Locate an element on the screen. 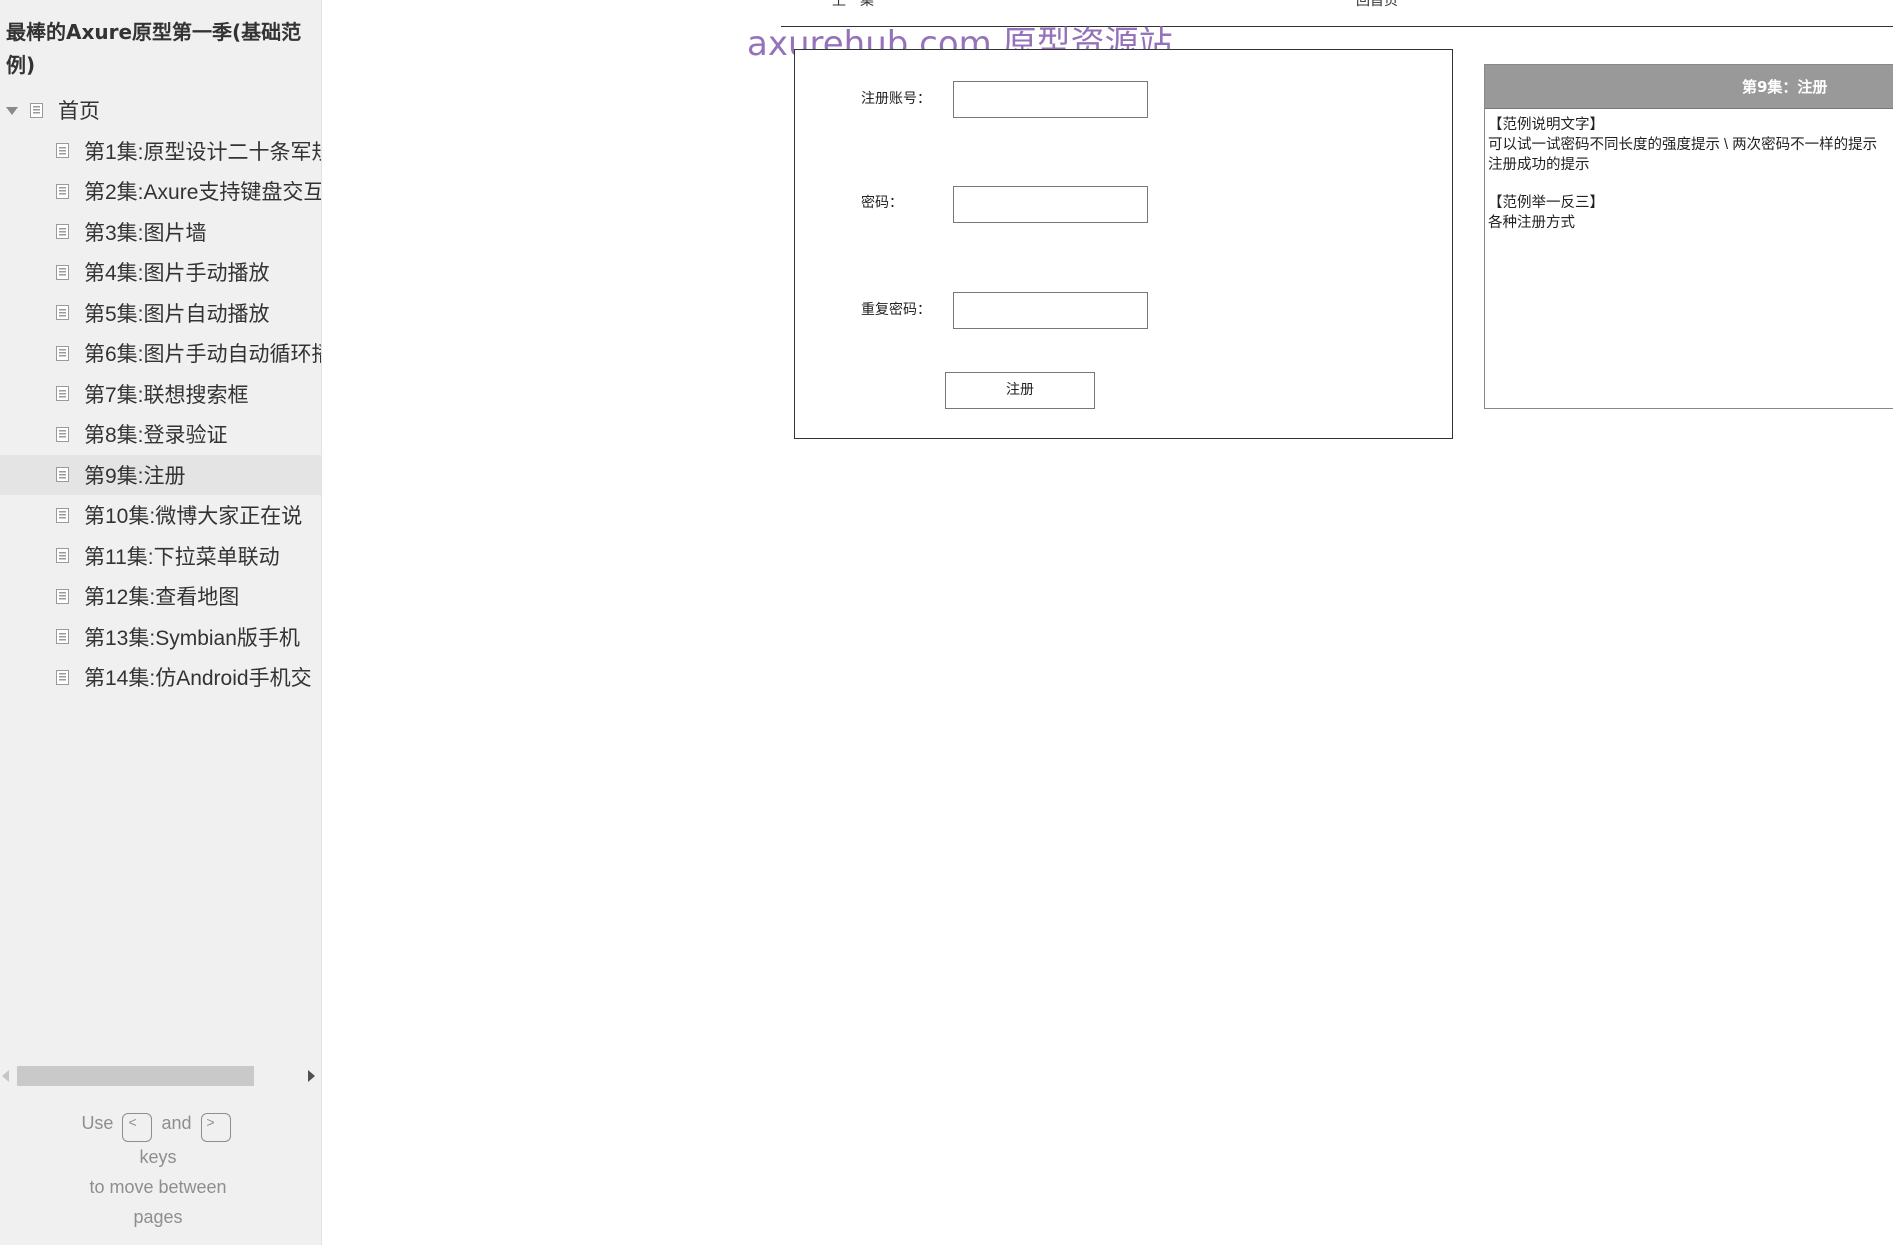 This screenshot has height=1245, width=1893. tree-item-label: 第14集:仿Android手机交 is located at coordinates (198, 679).